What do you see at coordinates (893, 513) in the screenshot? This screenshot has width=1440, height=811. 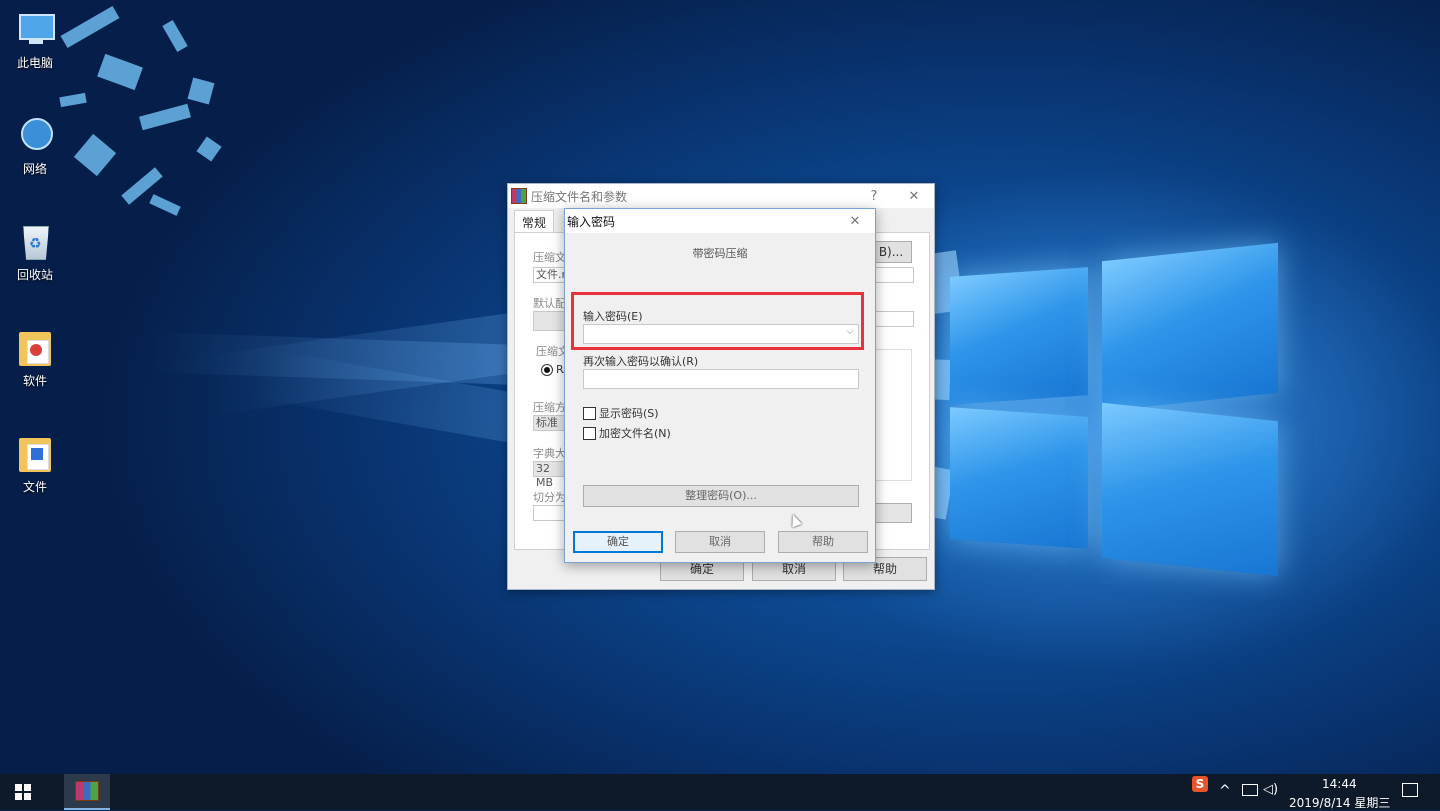 I see `set-password-button` at bounding box center [893, 513].